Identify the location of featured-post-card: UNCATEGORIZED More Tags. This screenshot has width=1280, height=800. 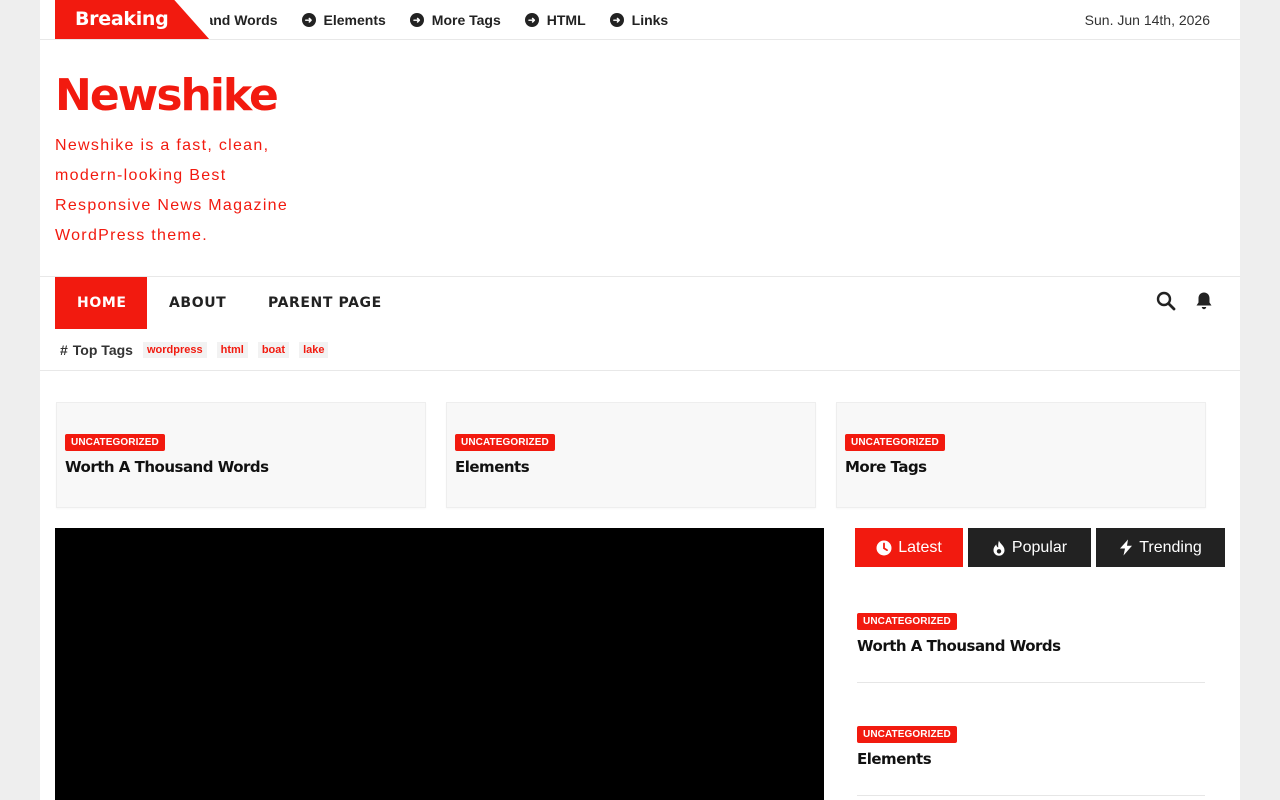
(1021, 455).